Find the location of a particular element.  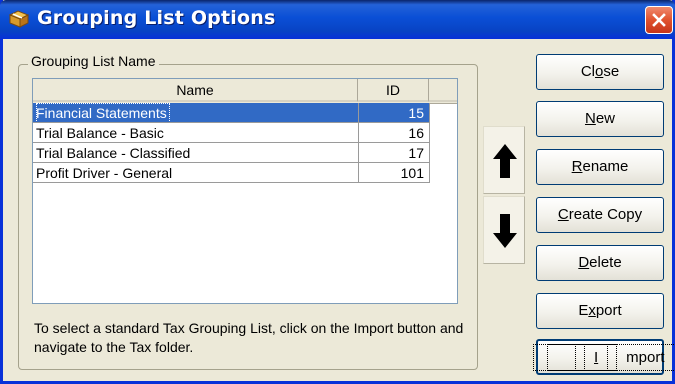

table-row: Financial Statements 15 is located at coordinates (231, 113).